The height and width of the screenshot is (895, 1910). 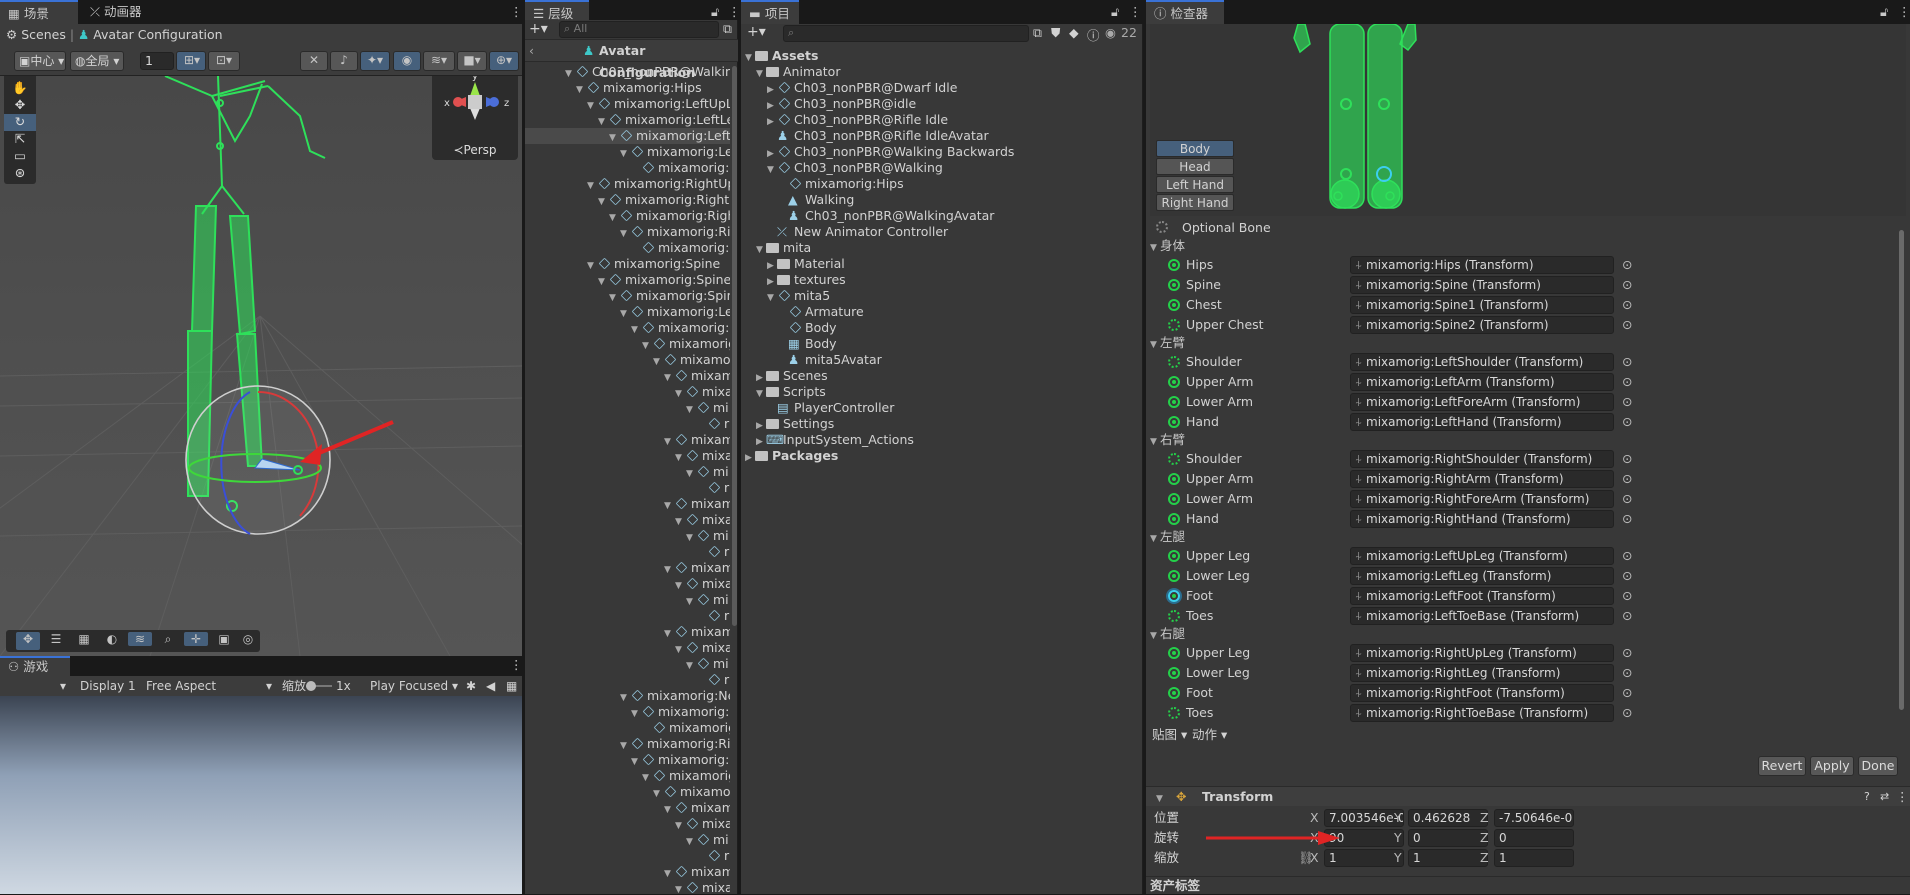 I want to click on bone-section-header: ▼ 左臂, so click(x=1522, y=343).